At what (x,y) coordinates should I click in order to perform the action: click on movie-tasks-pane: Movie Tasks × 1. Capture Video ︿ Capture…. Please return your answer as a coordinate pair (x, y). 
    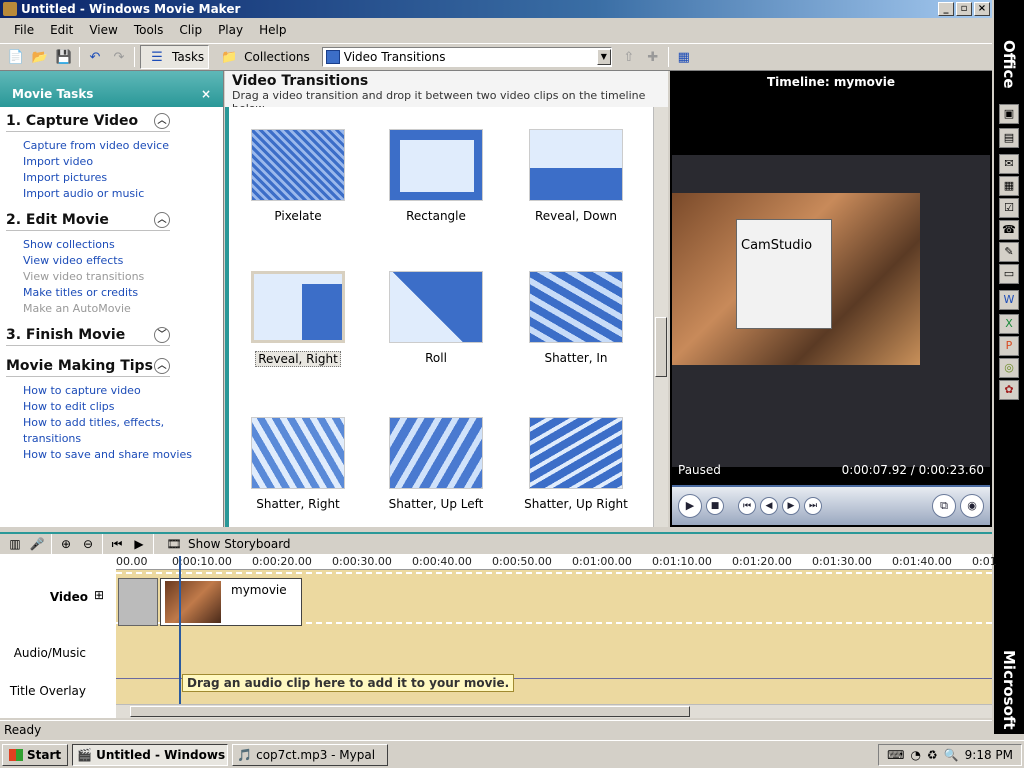
    Looking at the image, I should click on (112, 299).